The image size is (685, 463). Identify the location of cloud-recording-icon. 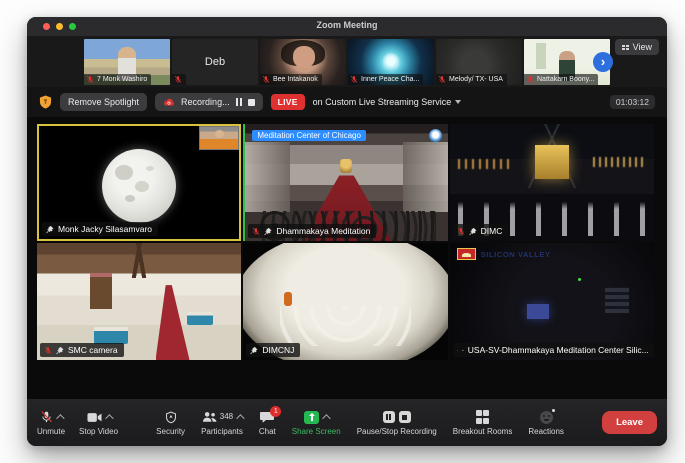
(169, 101).